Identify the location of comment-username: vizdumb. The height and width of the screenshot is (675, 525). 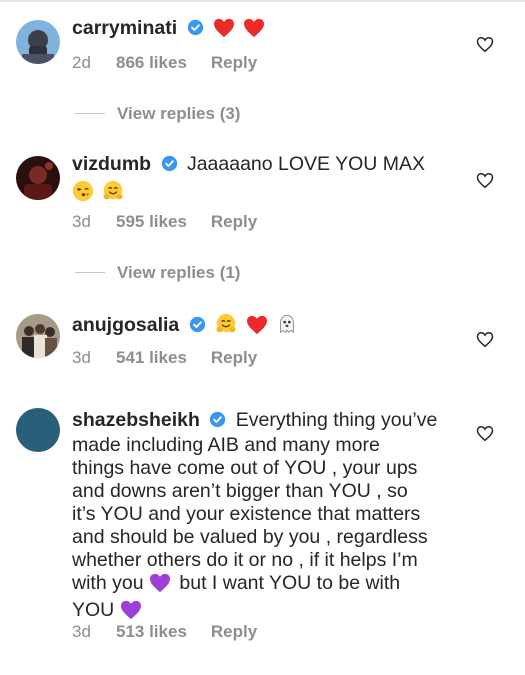
(111, 164).